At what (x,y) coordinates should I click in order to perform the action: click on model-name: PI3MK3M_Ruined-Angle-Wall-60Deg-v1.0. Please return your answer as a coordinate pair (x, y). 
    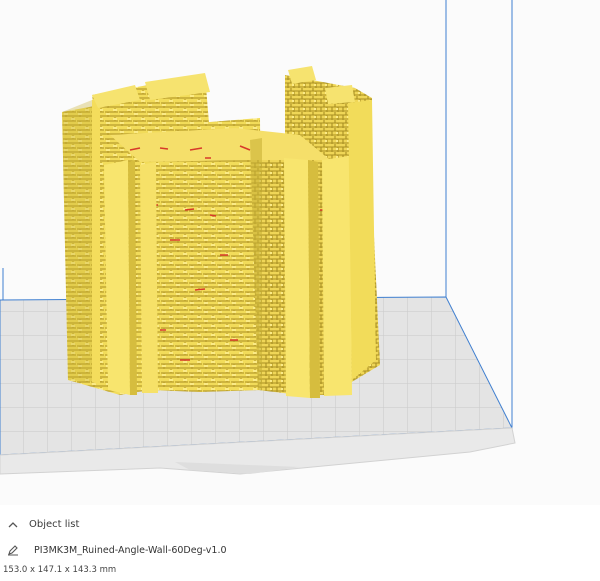
    Looking at the image, I should click on (130, 550).